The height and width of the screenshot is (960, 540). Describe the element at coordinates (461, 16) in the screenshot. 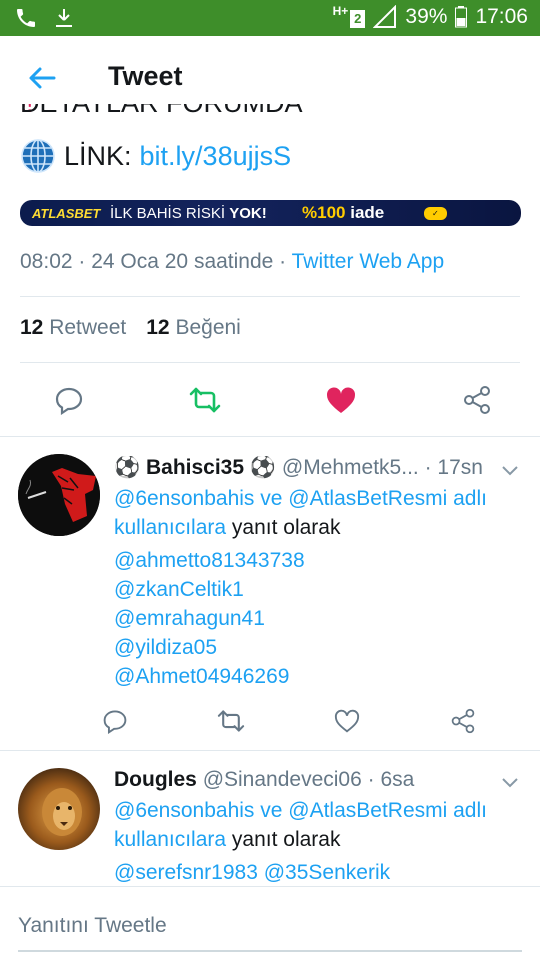

I see `battery-icon` at that location.